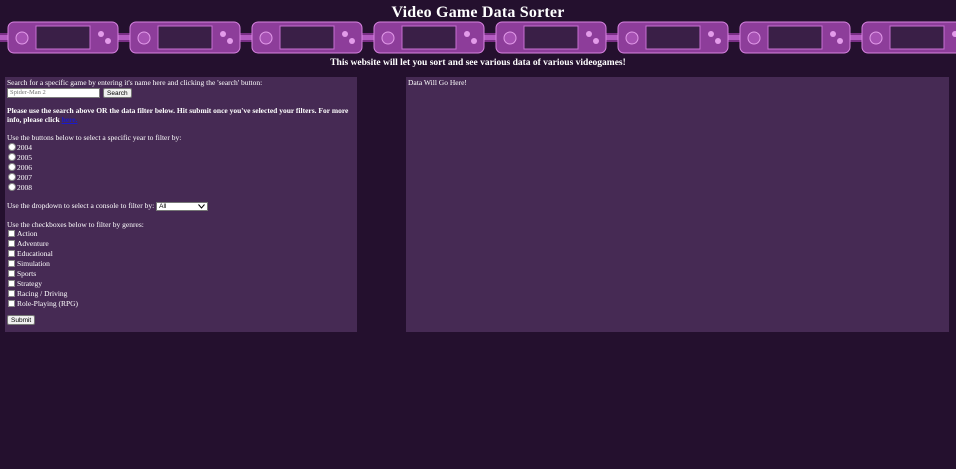  What do you see at coordinates (21, 319) in the screenshot?
I see `submit-button: Submit` at bounding box center [21, 319].